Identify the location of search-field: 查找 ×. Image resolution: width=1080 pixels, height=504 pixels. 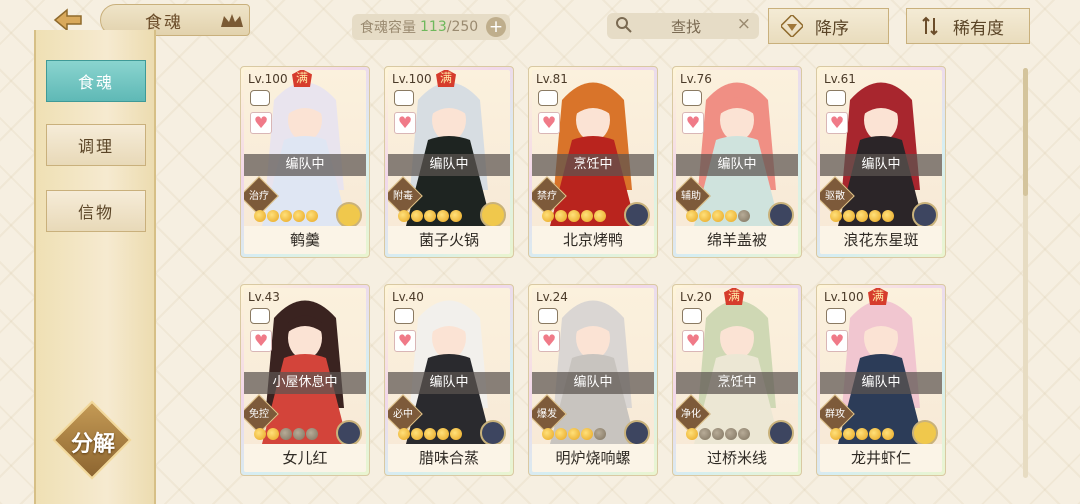
(683, 26).